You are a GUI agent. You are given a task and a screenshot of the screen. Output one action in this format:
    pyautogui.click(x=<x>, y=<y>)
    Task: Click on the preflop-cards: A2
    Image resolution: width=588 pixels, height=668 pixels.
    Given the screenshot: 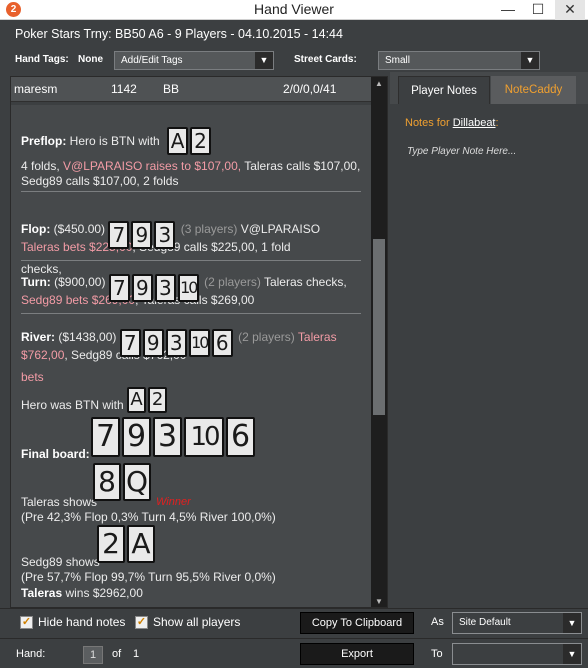 What is the action you would take?
    pyautogui.click(x=190, y=141)
    